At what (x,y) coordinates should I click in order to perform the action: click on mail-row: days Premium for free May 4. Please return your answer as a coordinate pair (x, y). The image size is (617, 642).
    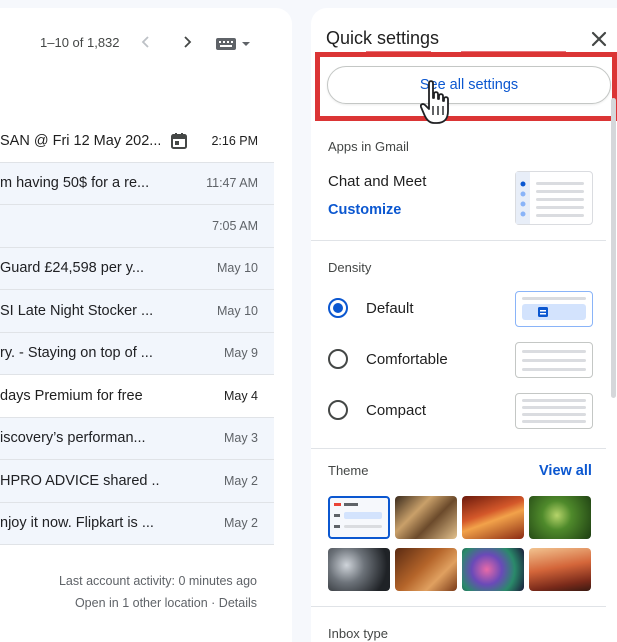
    Looking at the image, I should click on (137, 396).